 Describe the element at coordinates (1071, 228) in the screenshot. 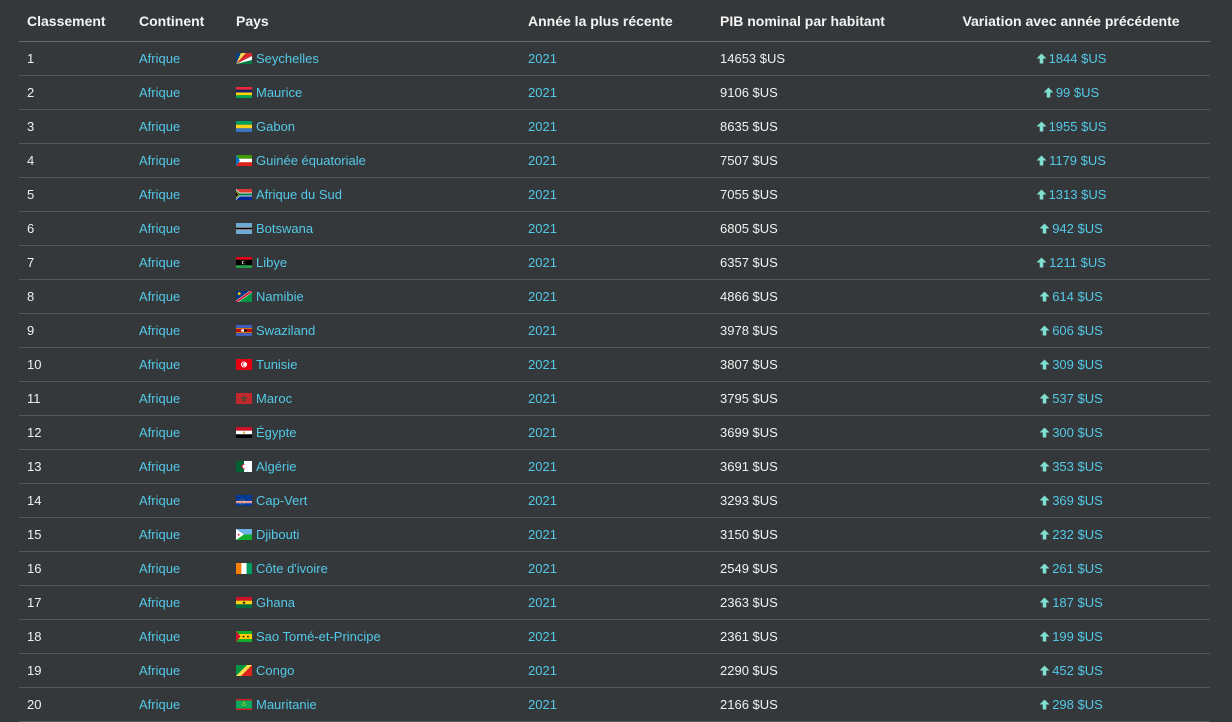

I see `variation-cell: 942 $US` at that location.